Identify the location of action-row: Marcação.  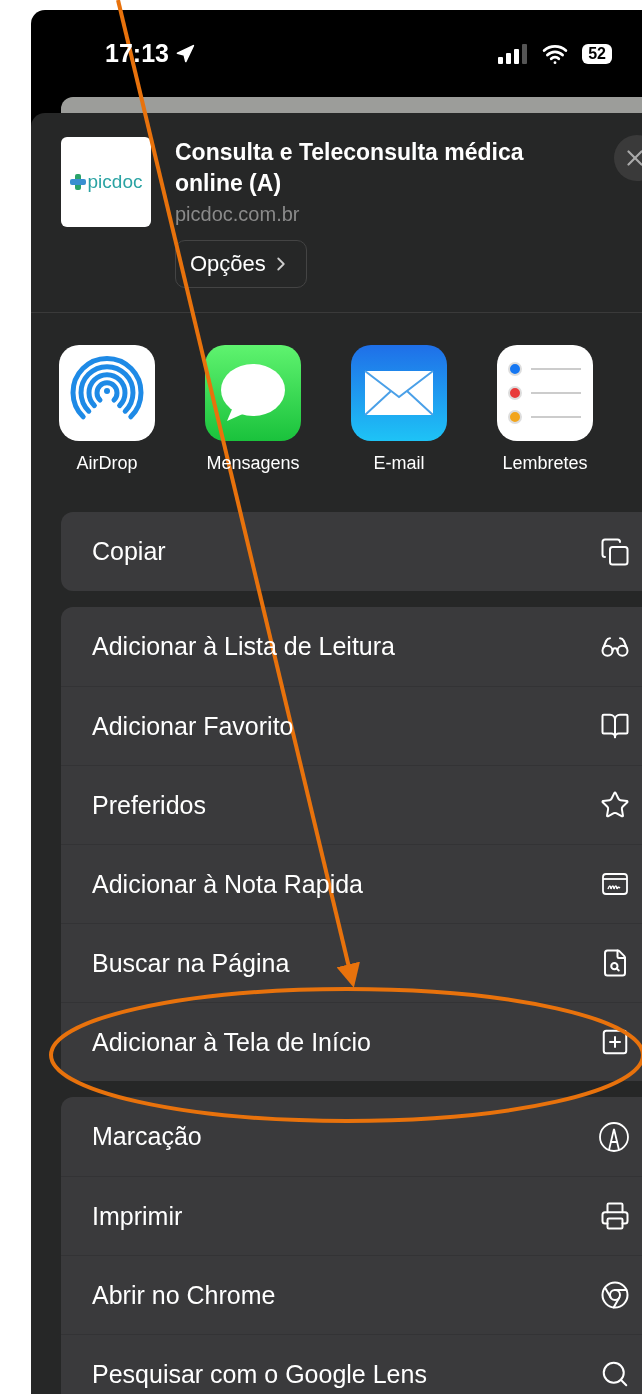
(351, 1136).